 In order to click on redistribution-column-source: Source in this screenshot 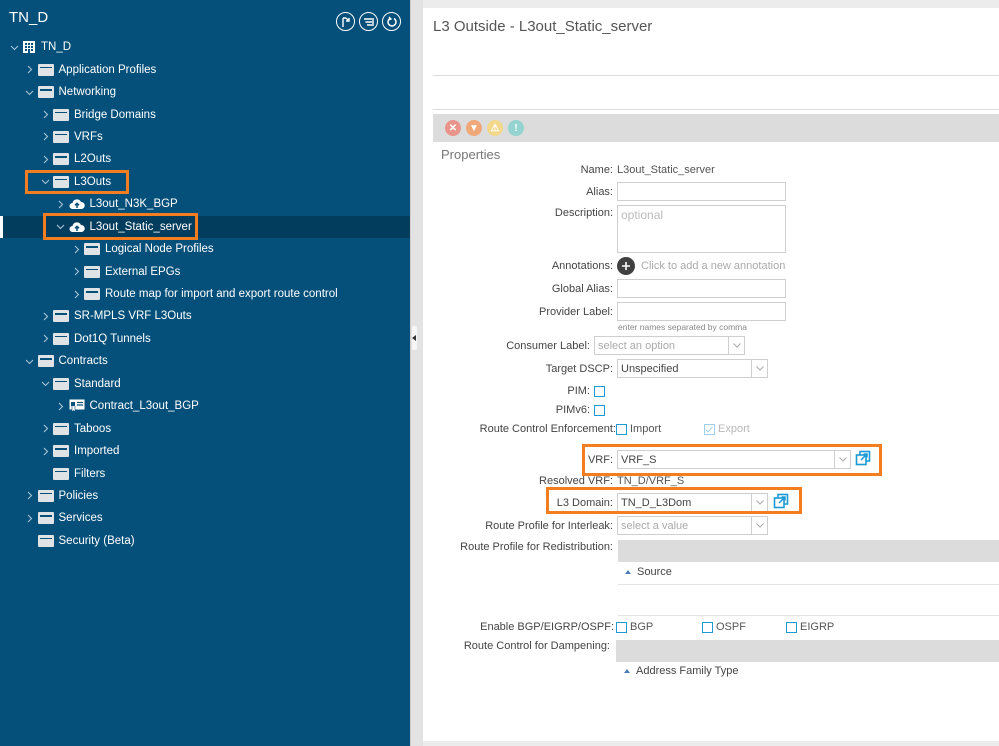, I will do `click(648, 572)`.